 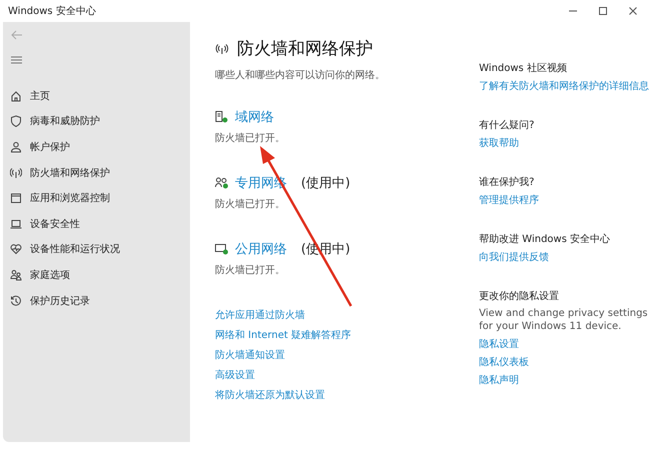 What do you see at coordinates (523, 68) in the screenshot?
I see `section-heading: Windows 社区视频` at bounding box center [523, 68].